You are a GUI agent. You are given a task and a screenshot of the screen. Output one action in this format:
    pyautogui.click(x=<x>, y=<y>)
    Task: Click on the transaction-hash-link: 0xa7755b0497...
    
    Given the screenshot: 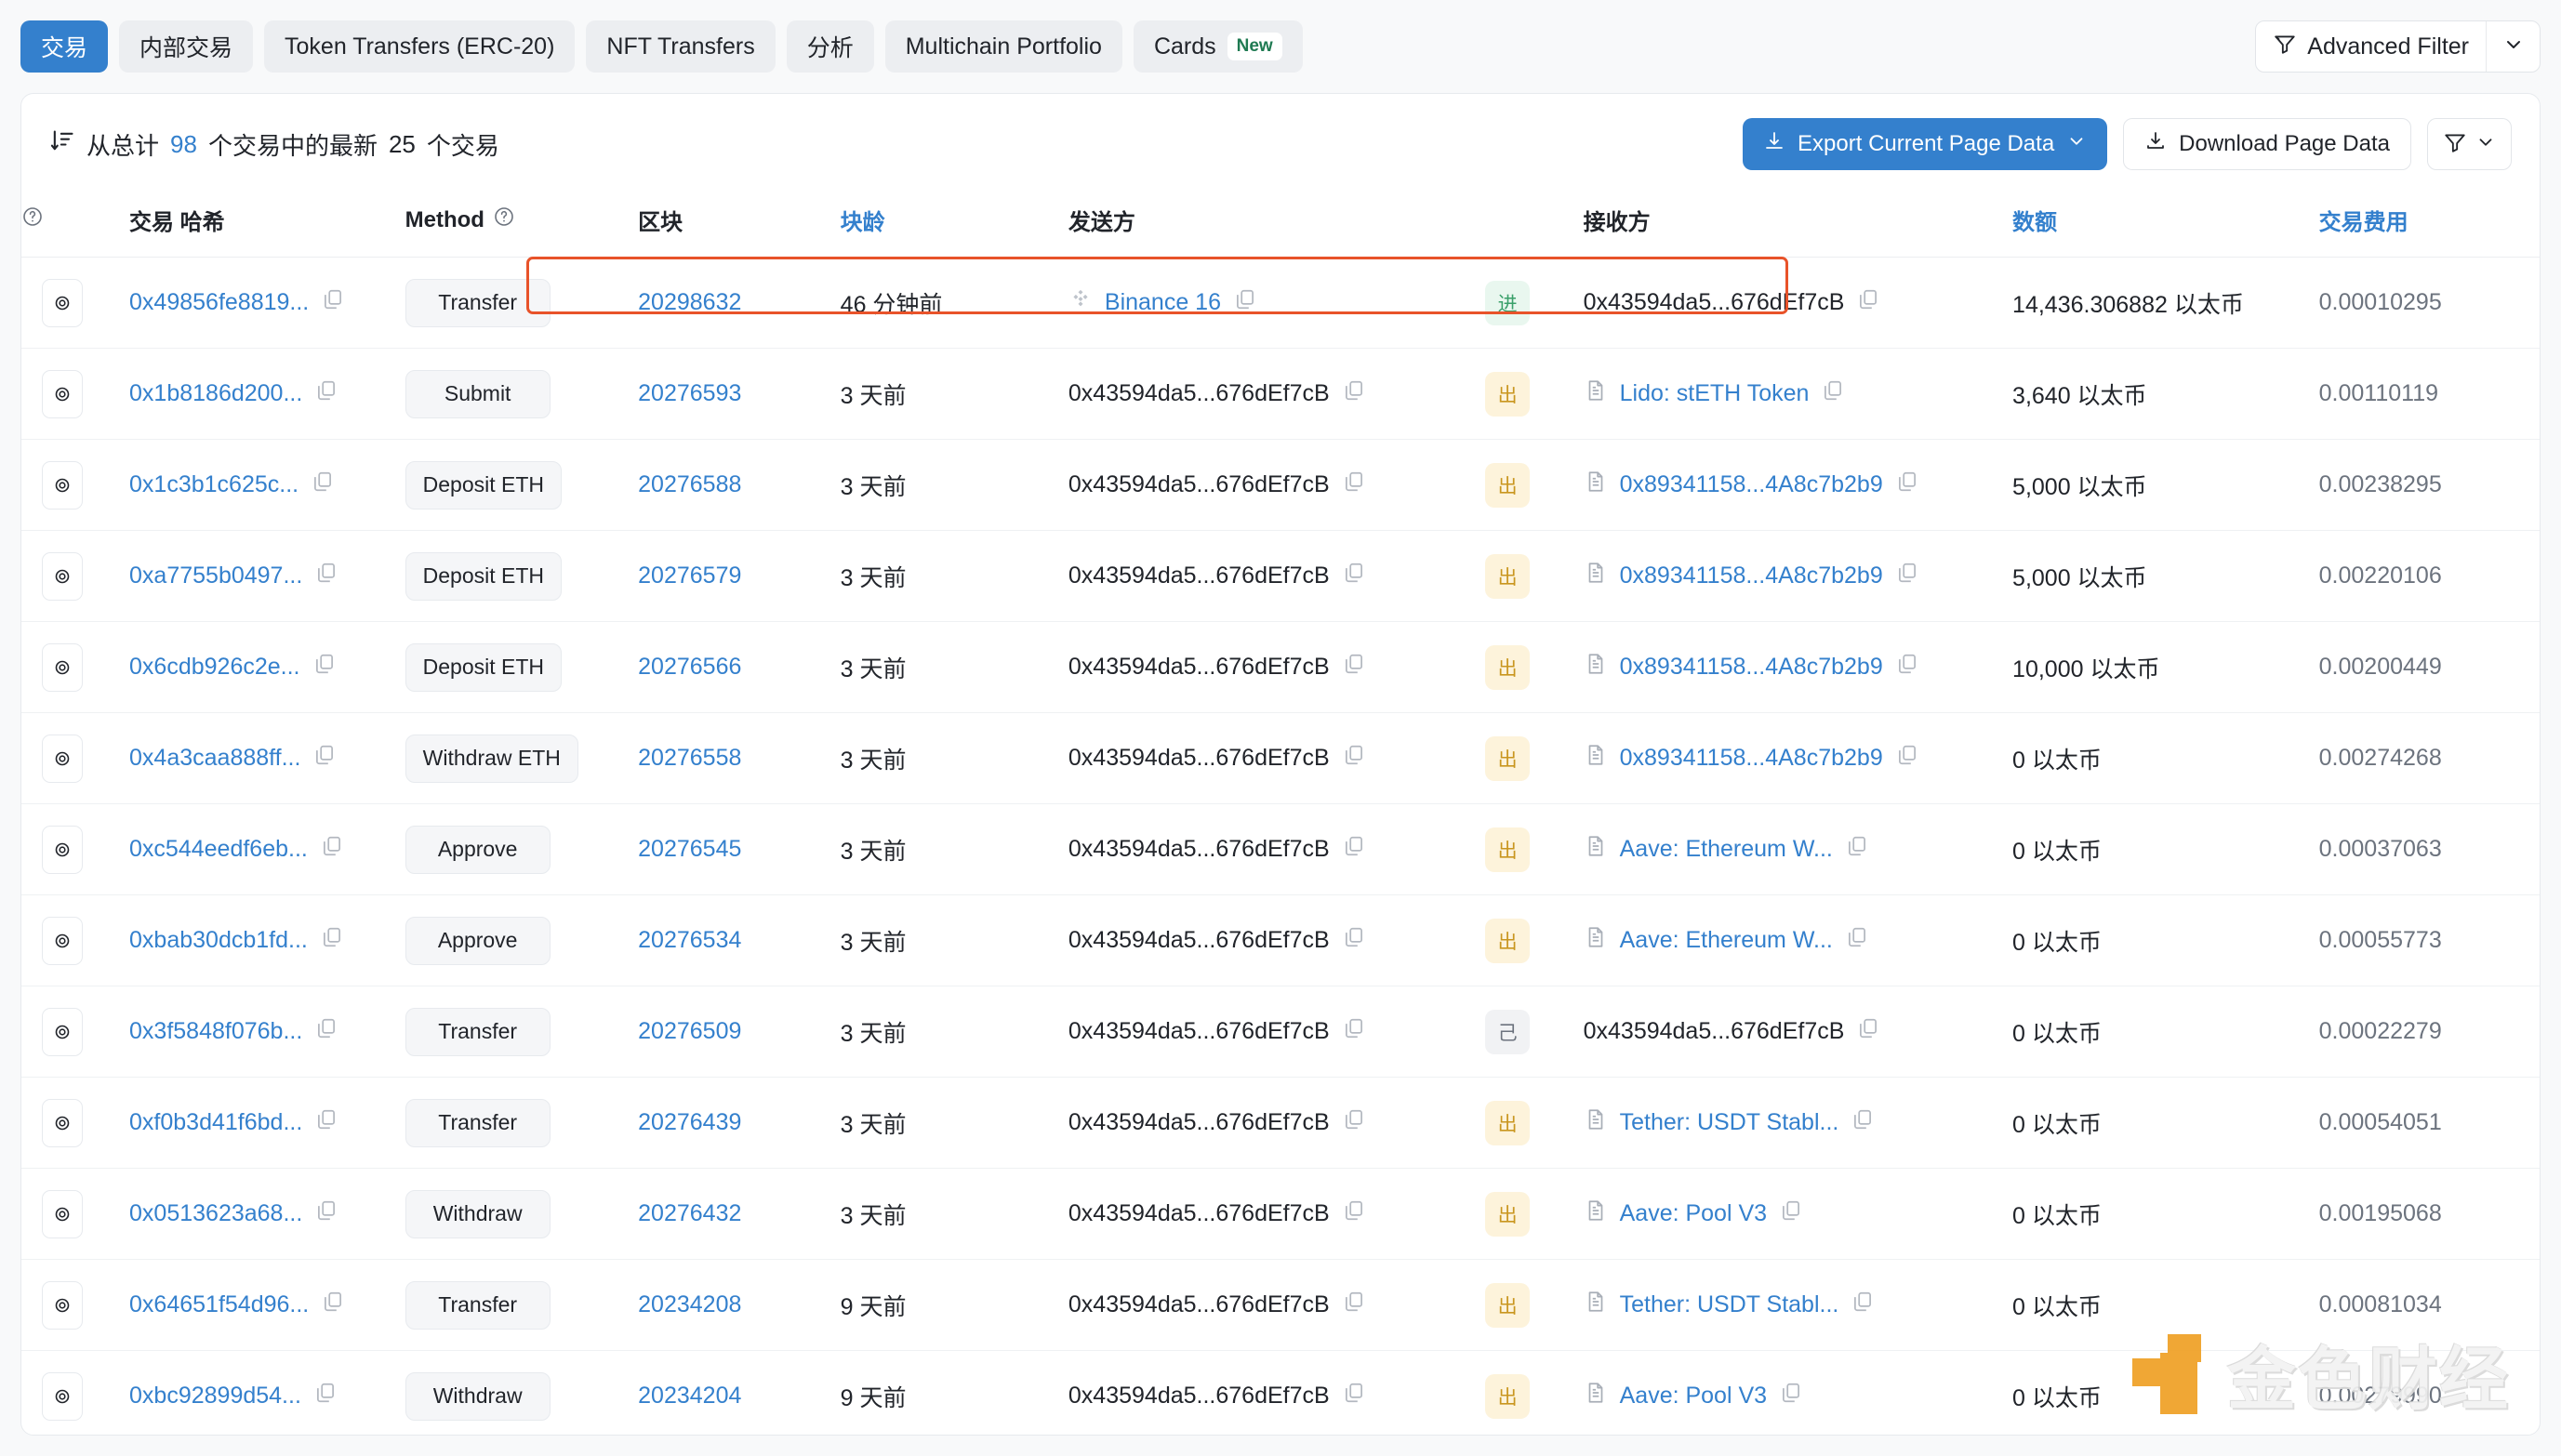 What is the action you would take?
    pyautogui.click(x=216, y=576)
    